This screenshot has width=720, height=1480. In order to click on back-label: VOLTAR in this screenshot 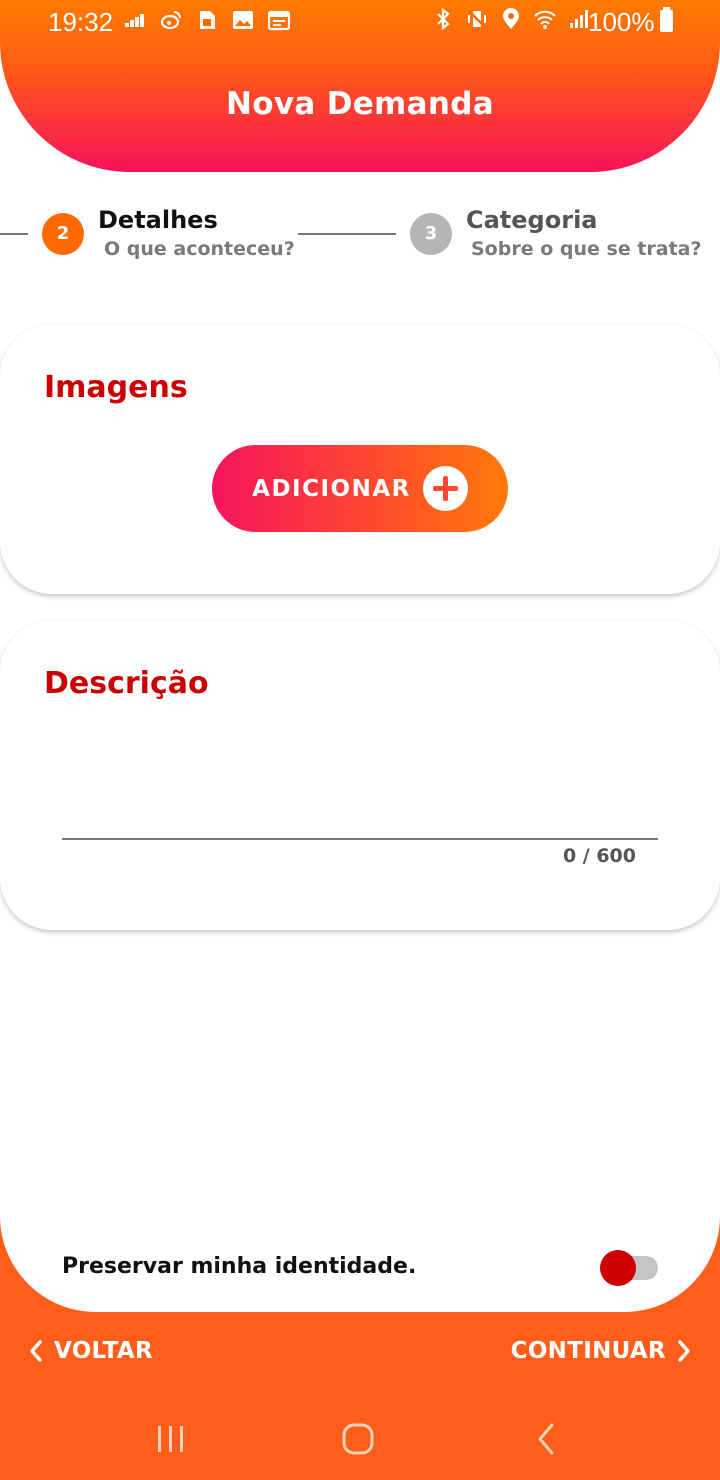, I will do `click(104, 1351)`.